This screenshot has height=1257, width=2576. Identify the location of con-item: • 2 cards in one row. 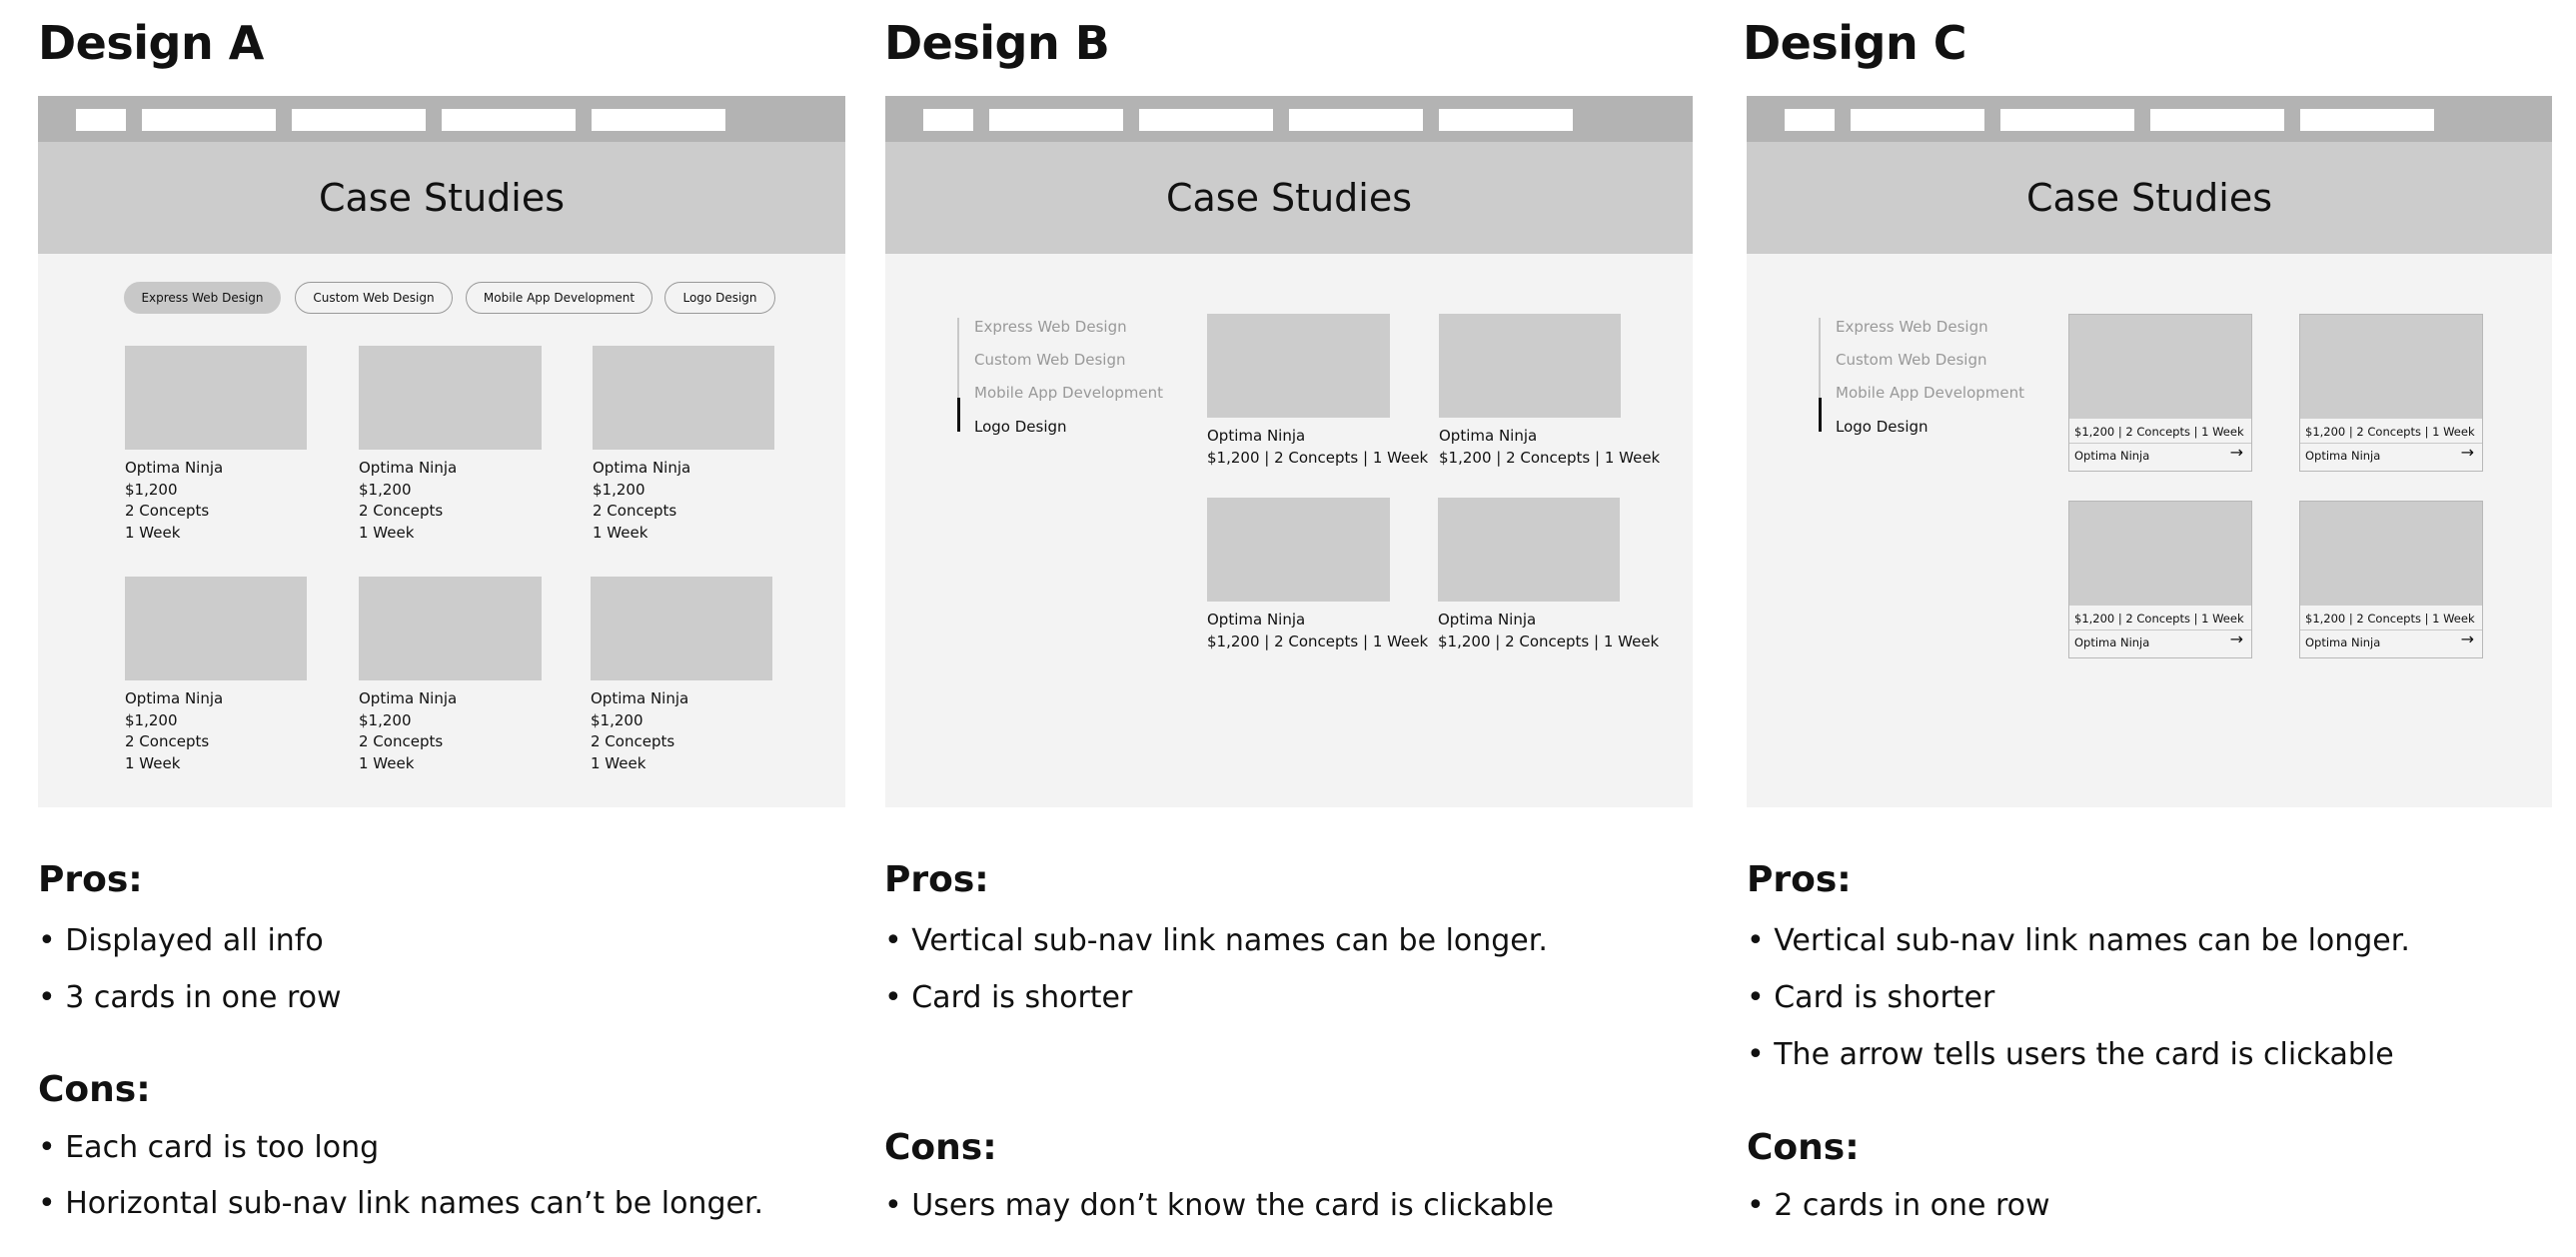
(1898, 1205).